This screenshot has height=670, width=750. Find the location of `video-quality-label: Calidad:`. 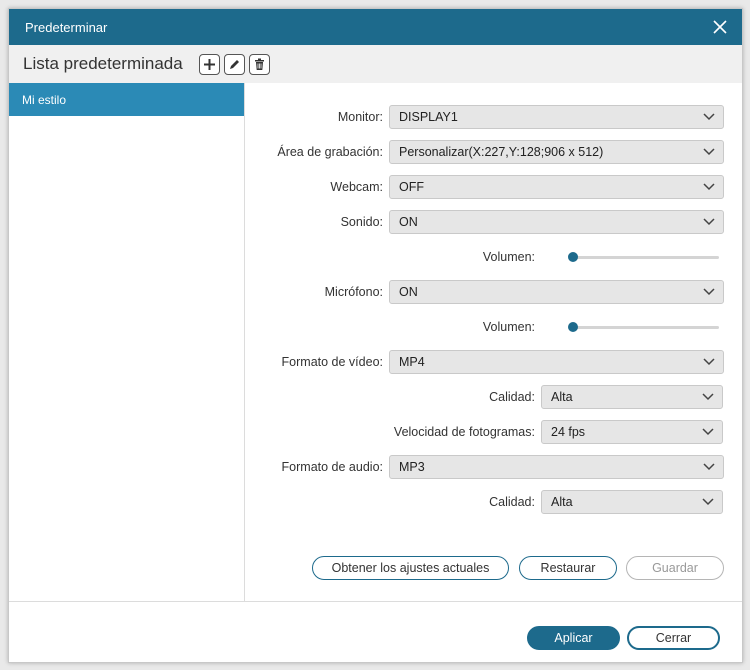

video-quality-label: Calidad: is located at coordinates (512, 397).